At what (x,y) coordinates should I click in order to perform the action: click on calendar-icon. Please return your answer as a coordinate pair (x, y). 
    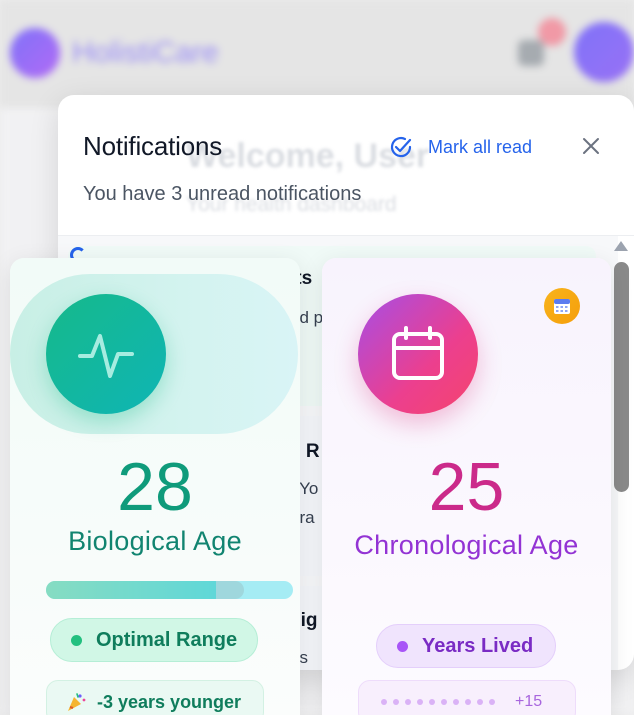
    Looking at the image, I should click on (418, 353).